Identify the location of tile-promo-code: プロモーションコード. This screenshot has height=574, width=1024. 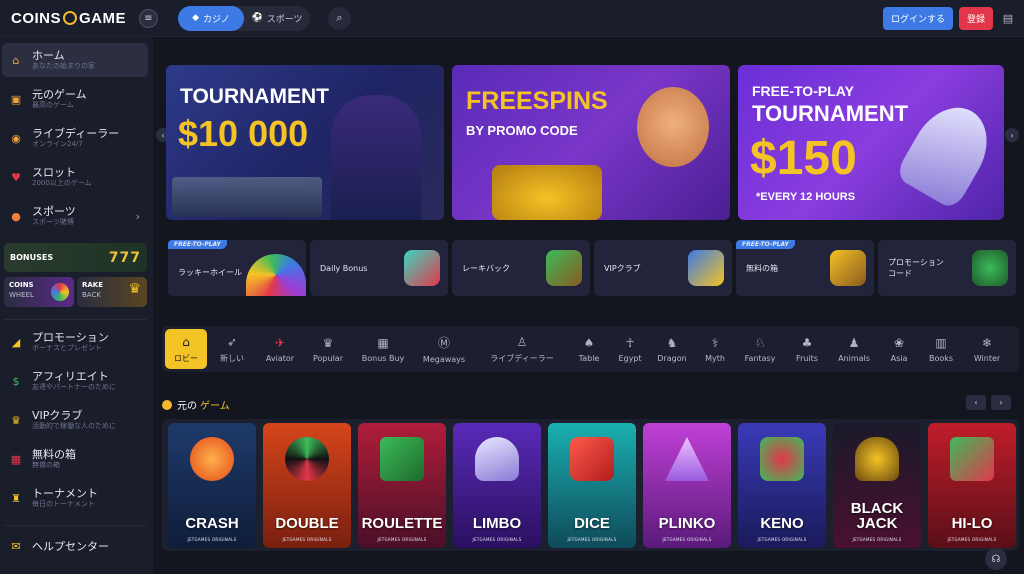
(947, 268).